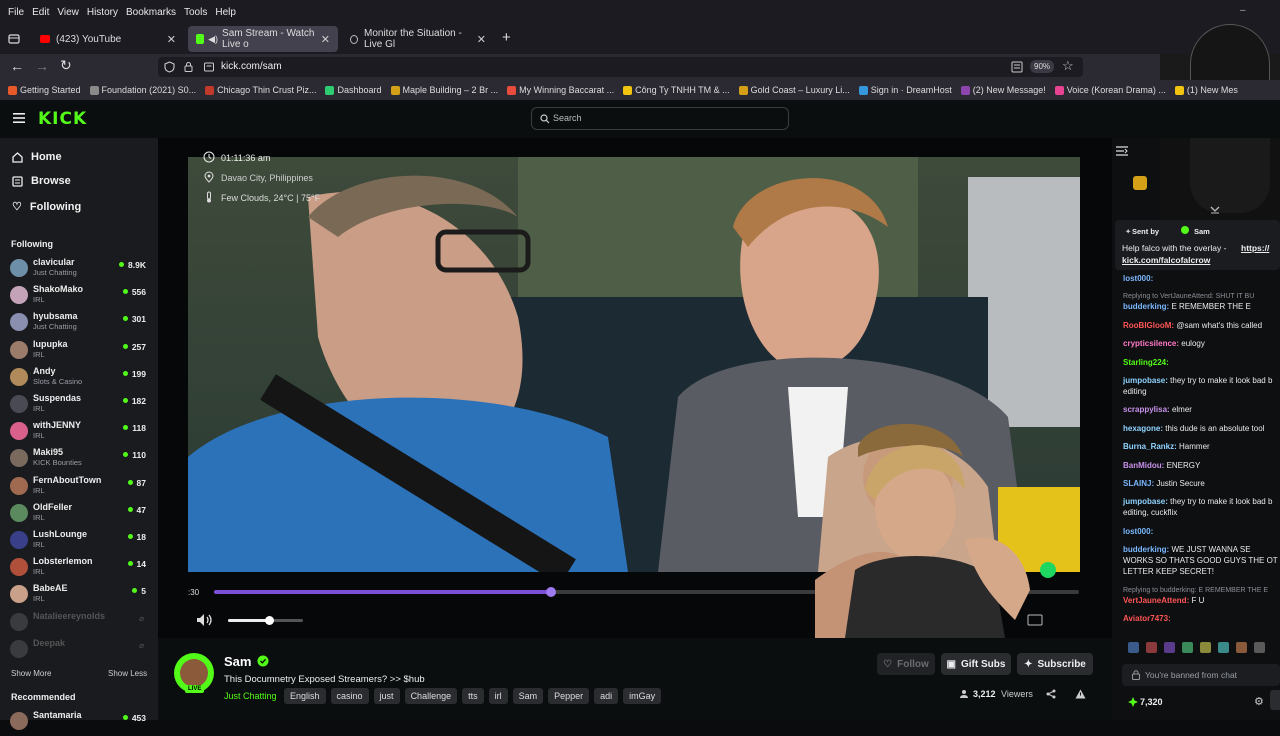  What do you see at coordinates (1055, 664) in the screenshot?
I see `subscribe-button: ✦ Subscribe` at bounding box center [1055, 664].